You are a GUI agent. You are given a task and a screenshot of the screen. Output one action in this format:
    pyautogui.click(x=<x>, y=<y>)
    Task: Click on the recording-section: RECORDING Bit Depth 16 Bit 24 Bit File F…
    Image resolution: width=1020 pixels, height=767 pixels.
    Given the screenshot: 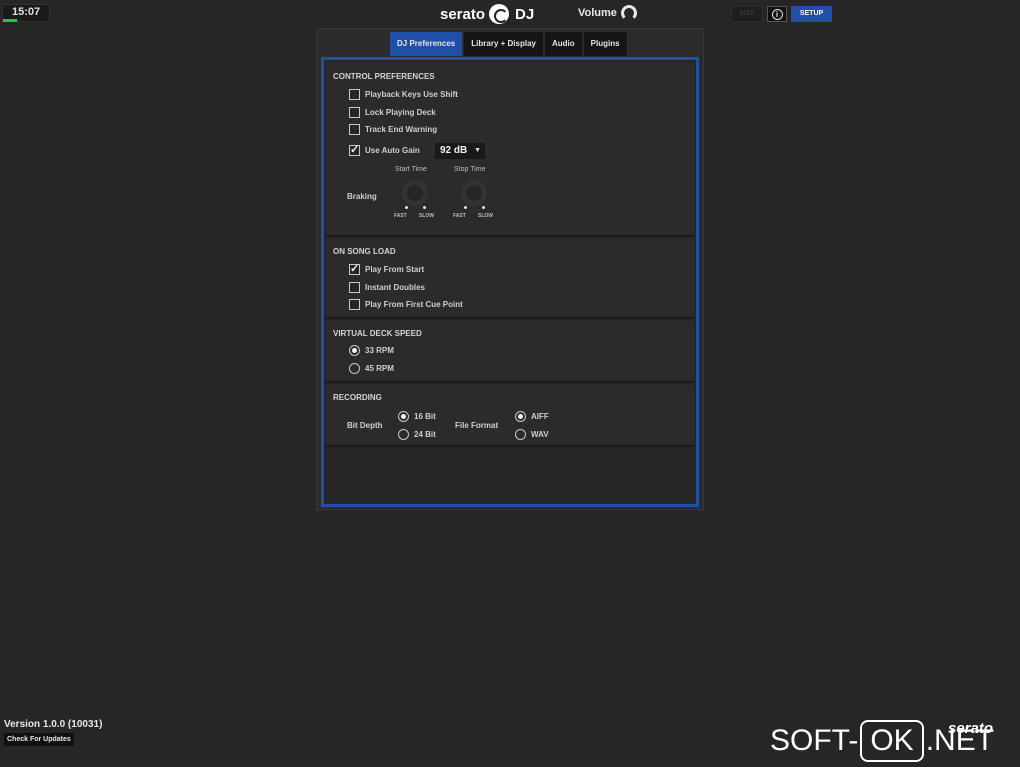 What is the action you would take?
    pyautogui.click(x=510, y=416)
    